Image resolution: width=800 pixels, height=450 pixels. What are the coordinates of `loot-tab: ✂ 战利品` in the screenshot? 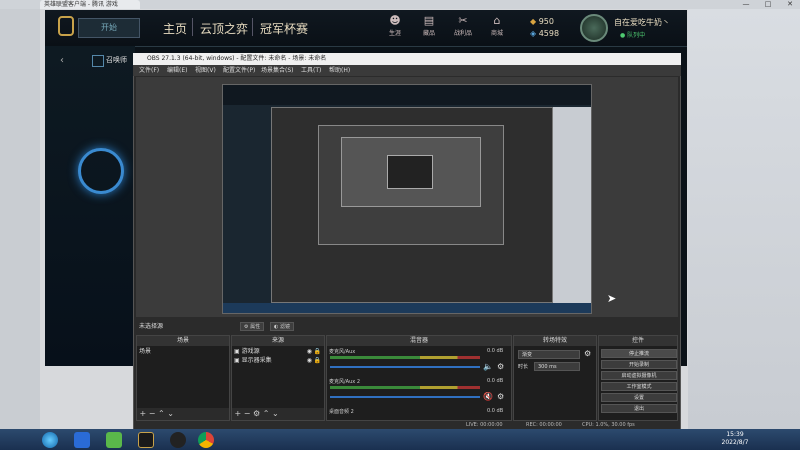 It's located at (463, 28).